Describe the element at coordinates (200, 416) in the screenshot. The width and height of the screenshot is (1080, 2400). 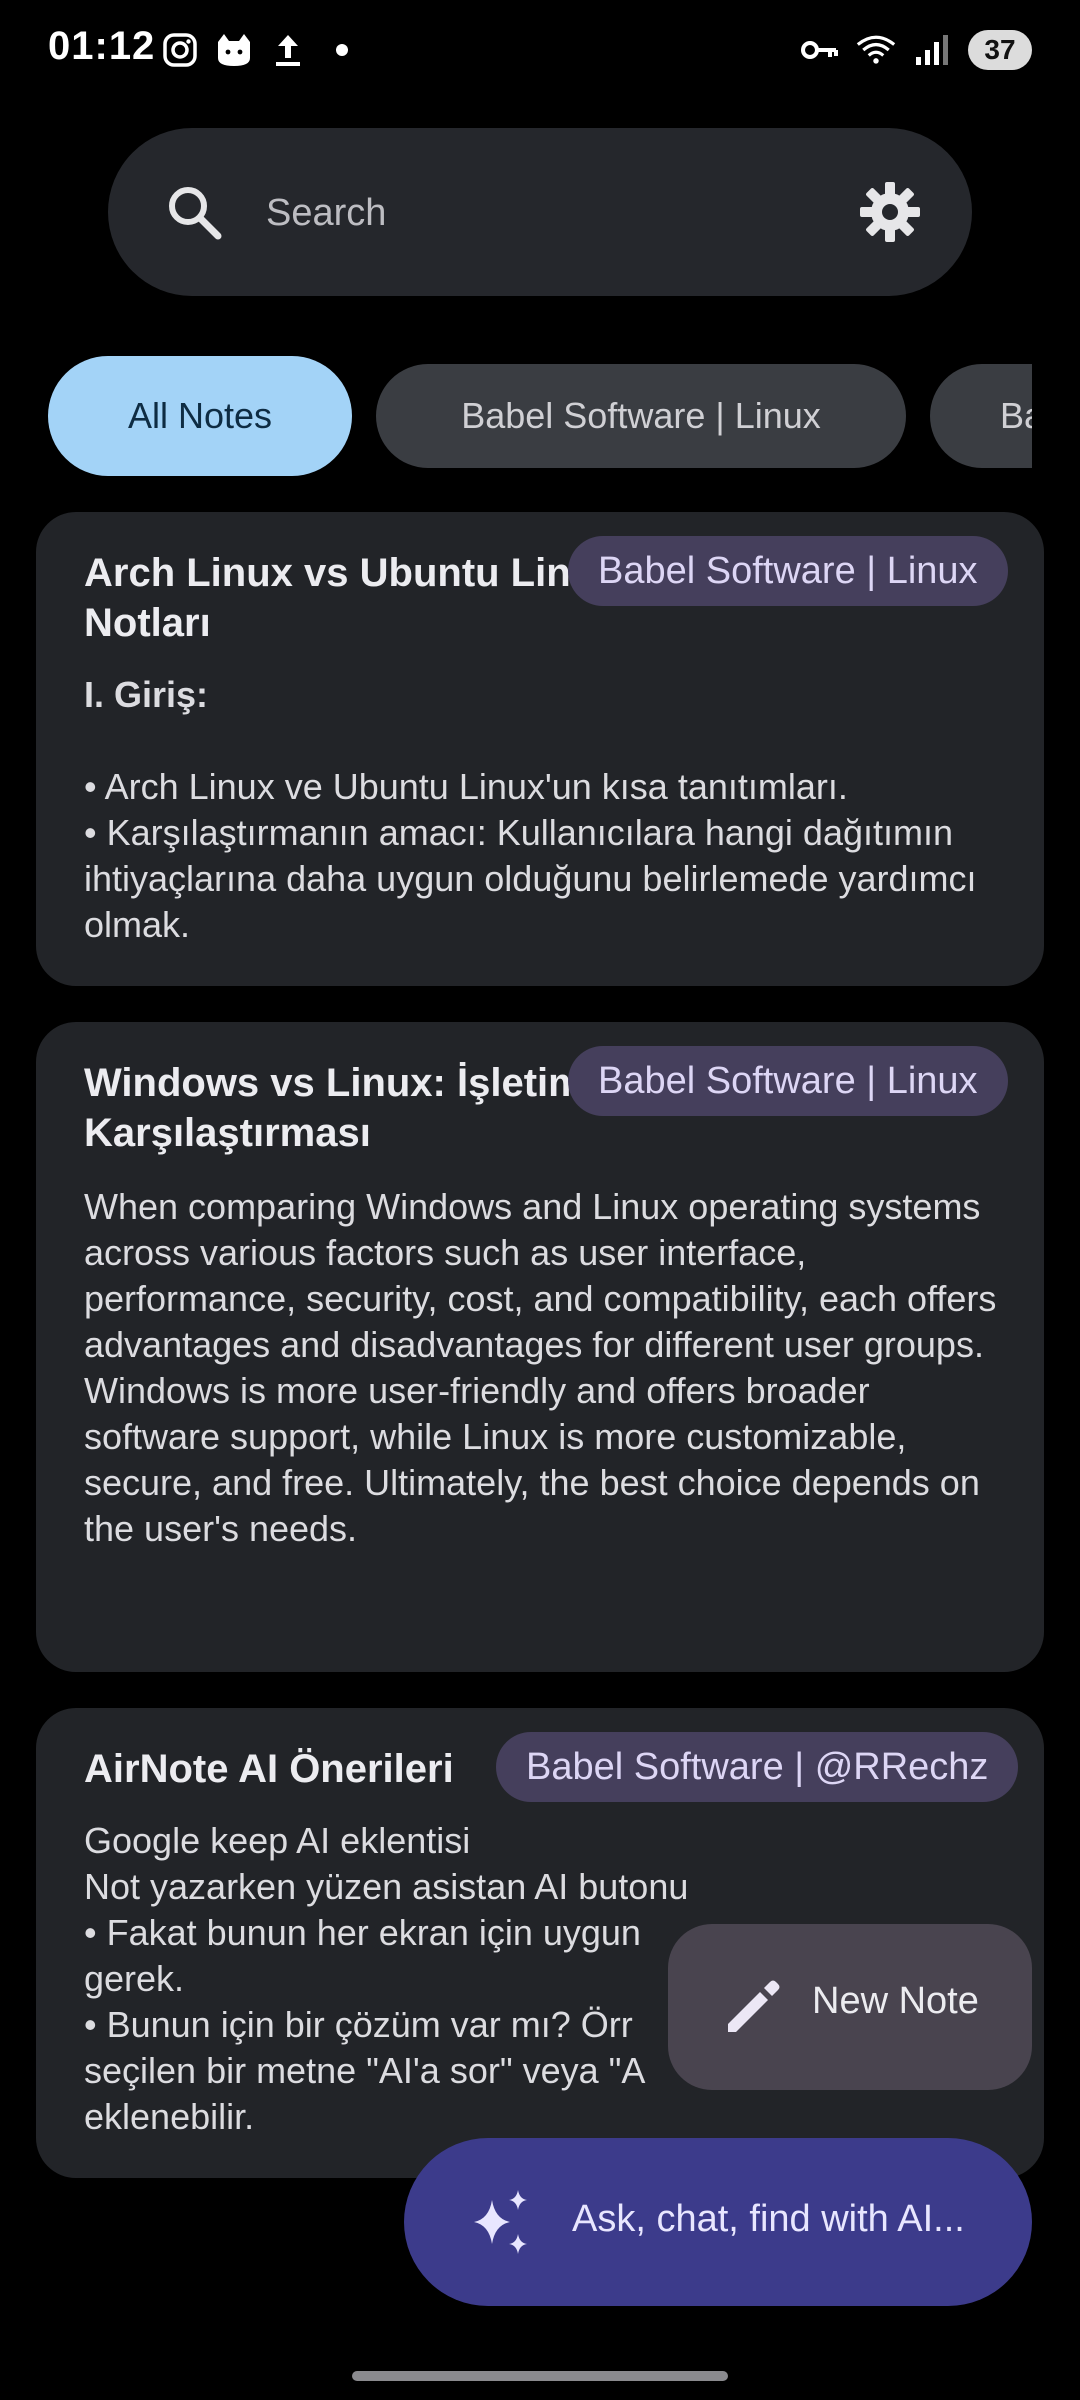
I see `chip-all-notes: All Notes` at that location.